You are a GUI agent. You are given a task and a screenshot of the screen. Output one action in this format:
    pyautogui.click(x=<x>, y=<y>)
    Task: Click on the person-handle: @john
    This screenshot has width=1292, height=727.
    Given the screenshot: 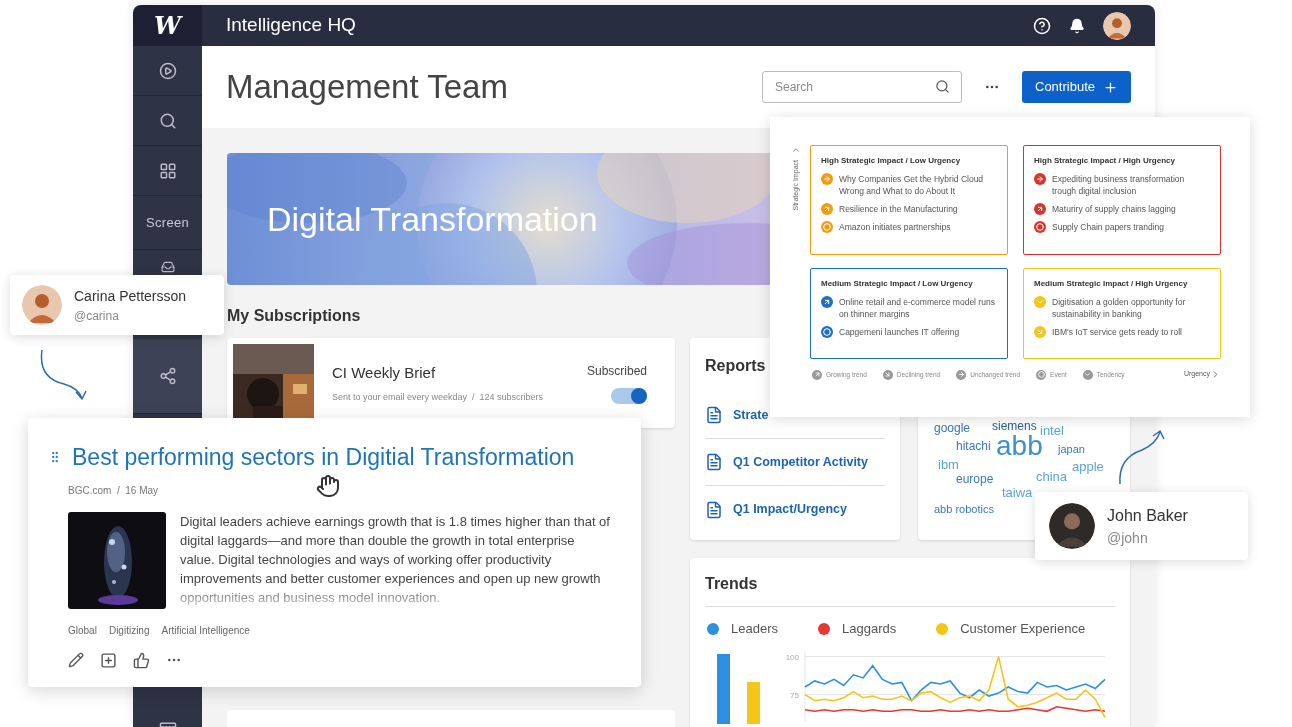 What is the action you would take?
    pyautogui.click(x=1128, y=538)
    